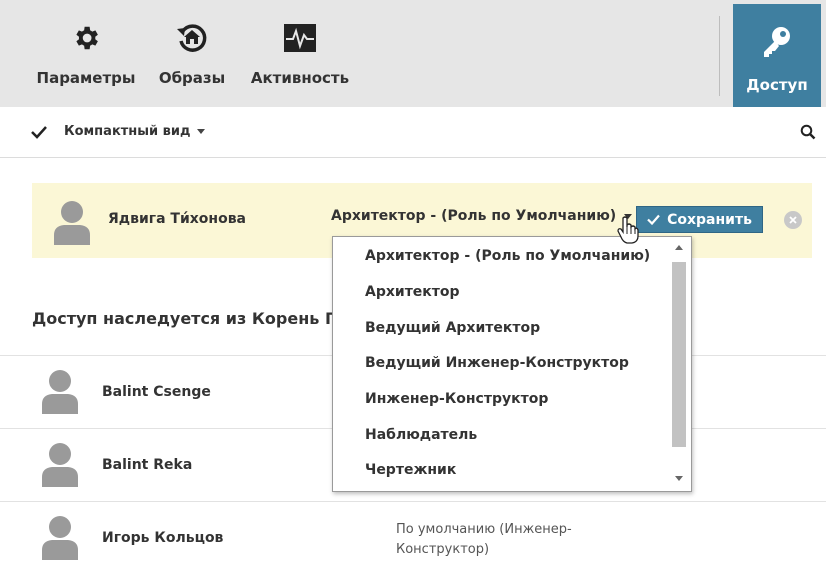  Describe the element at coordinates (709, 219) in the screenshot. I see `save-button-label: Сохранить` at that location.